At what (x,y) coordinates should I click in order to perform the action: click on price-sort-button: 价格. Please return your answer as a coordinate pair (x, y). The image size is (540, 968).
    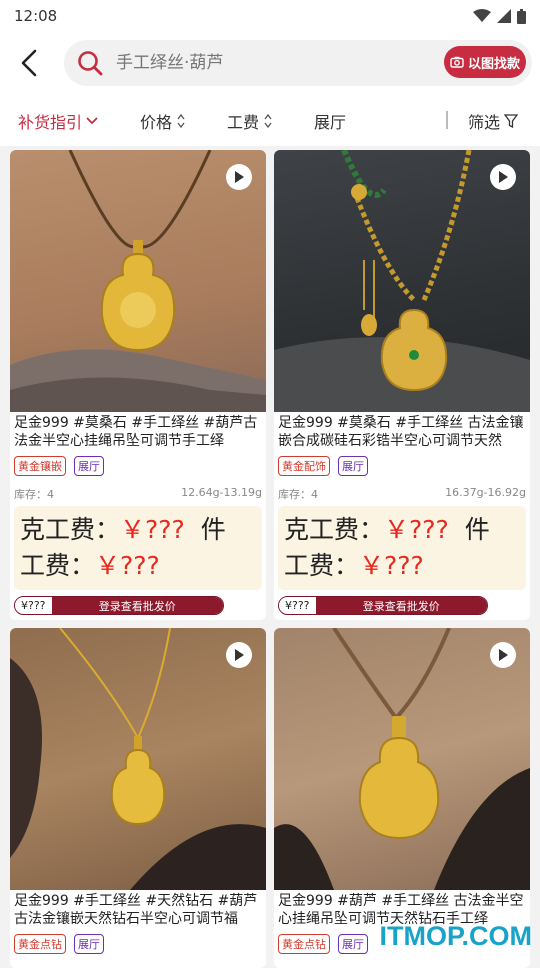
    Looking at the image, I should click on (163, 121).